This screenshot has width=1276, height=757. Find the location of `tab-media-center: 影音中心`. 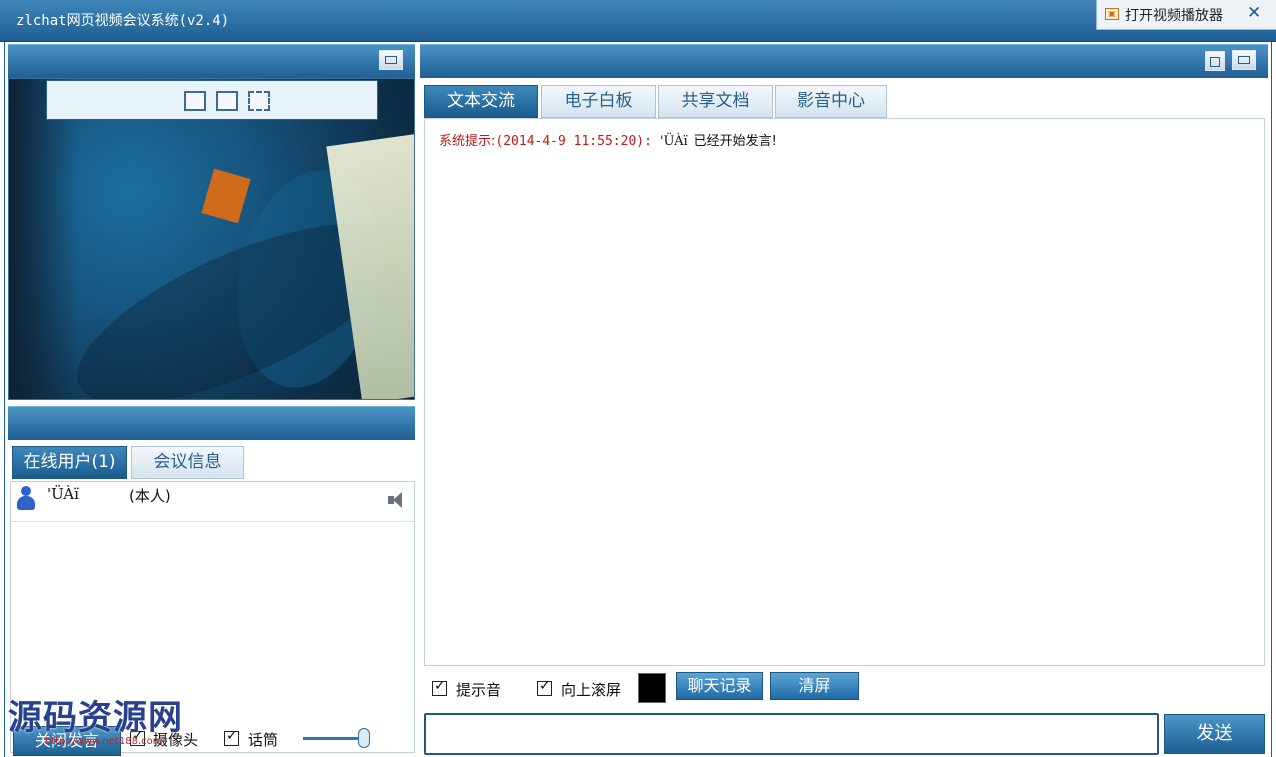

tab-media-center: 影音中心 is located at coordinates (831, 101).